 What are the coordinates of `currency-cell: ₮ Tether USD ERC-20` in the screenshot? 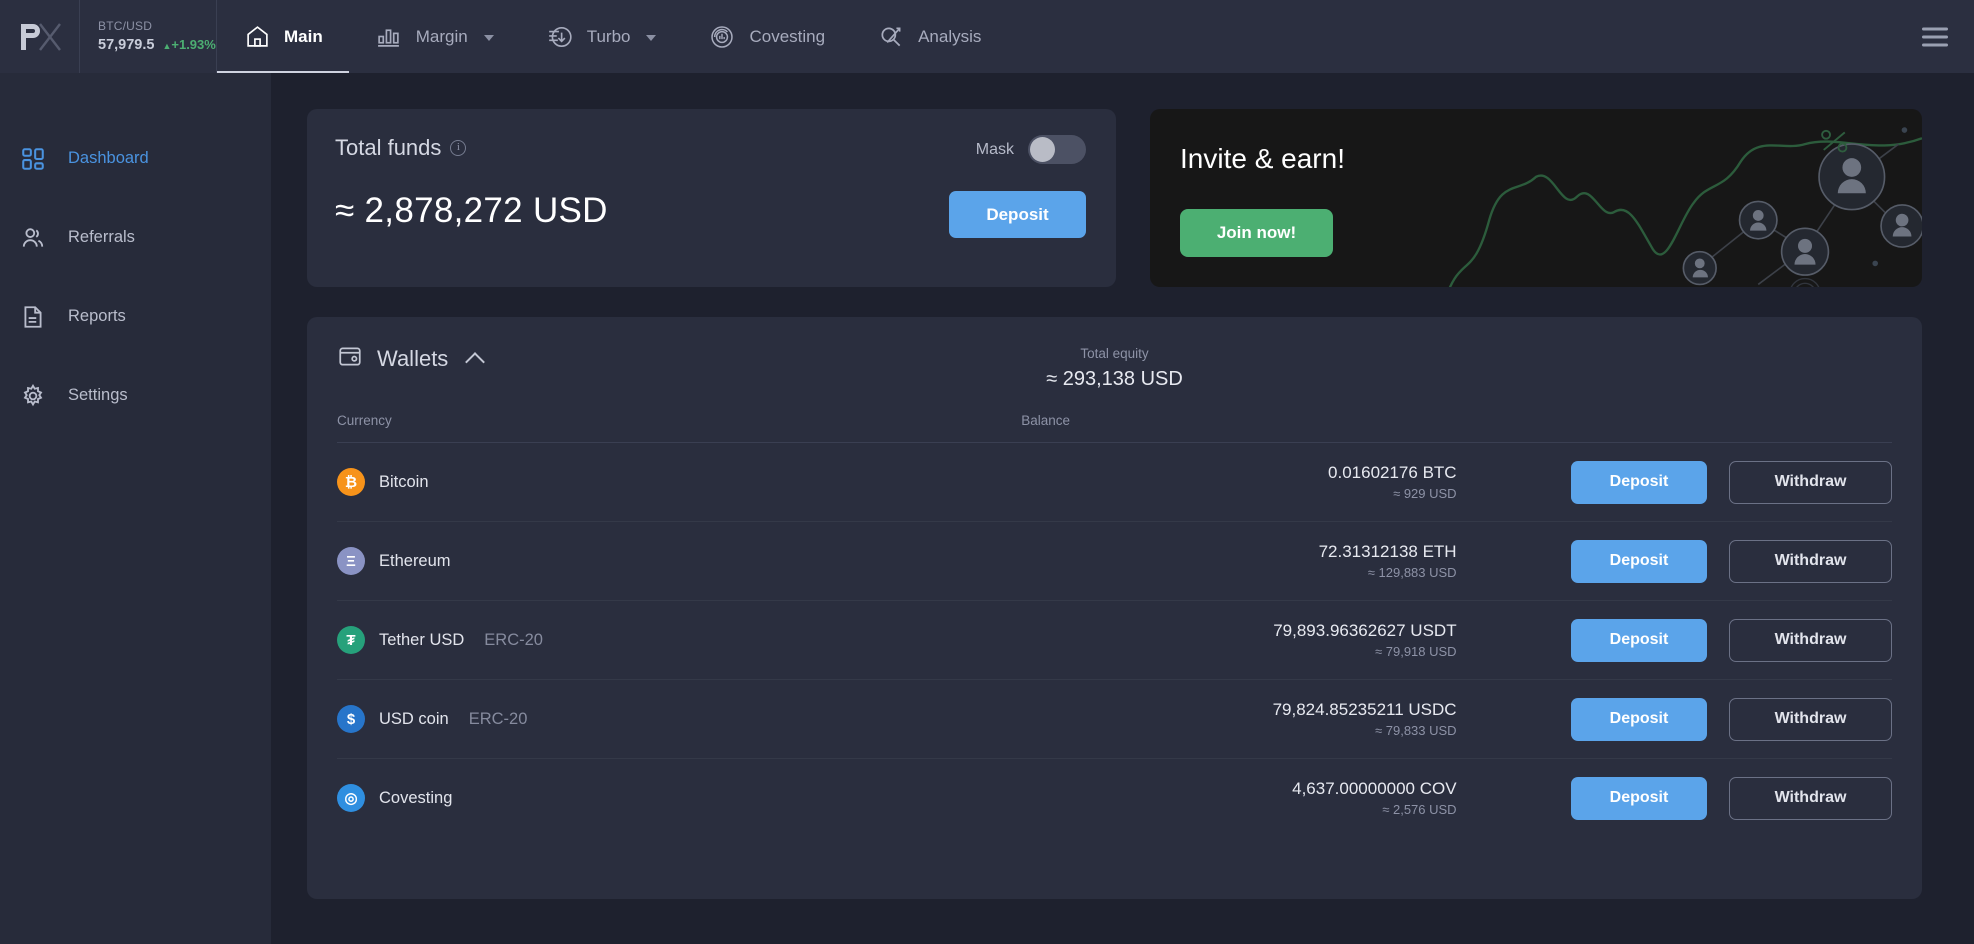 It's located at (679, 640).